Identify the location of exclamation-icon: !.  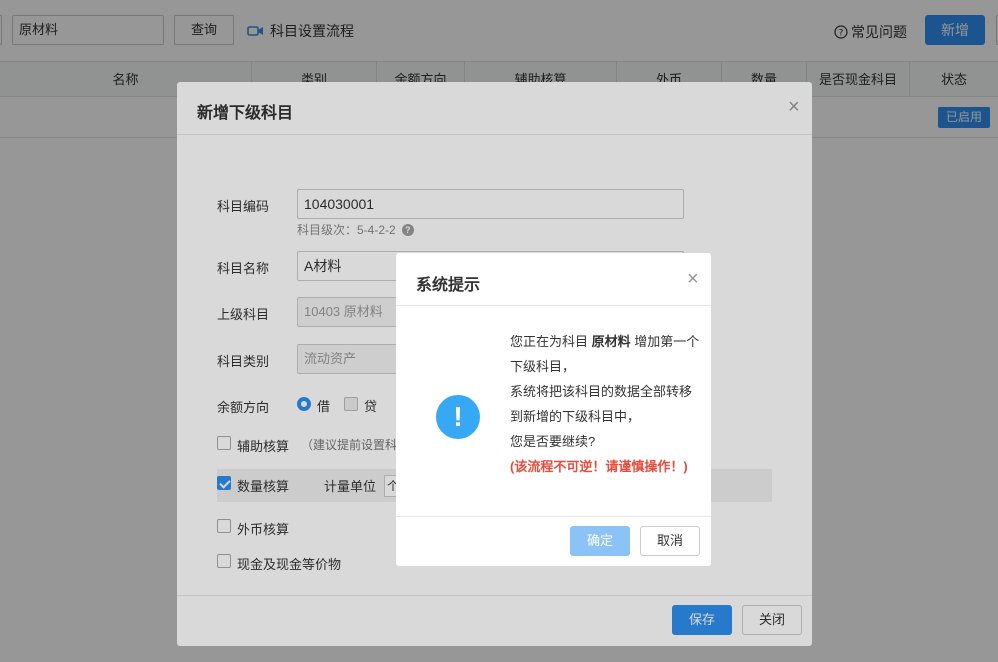
(458, 417).